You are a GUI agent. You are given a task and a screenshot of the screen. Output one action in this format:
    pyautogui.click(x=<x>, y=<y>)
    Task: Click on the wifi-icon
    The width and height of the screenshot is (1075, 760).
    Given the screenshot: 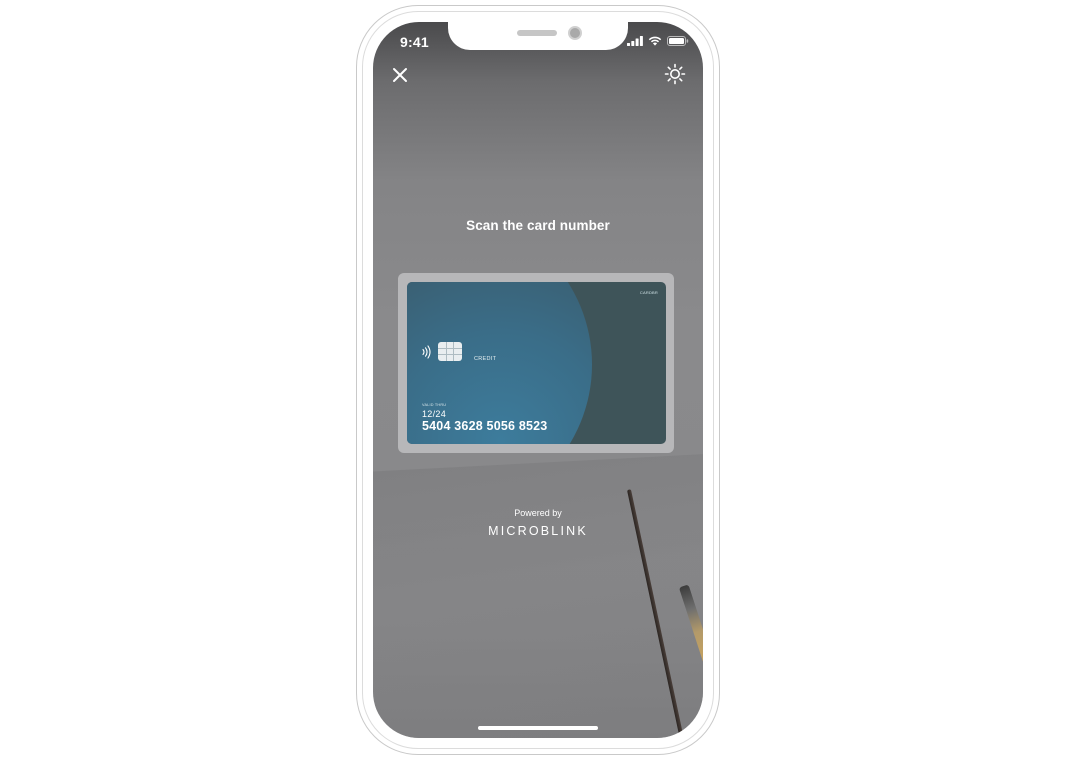 What is the action you would take?
    pyautogui.click(x=655, y=41)
    